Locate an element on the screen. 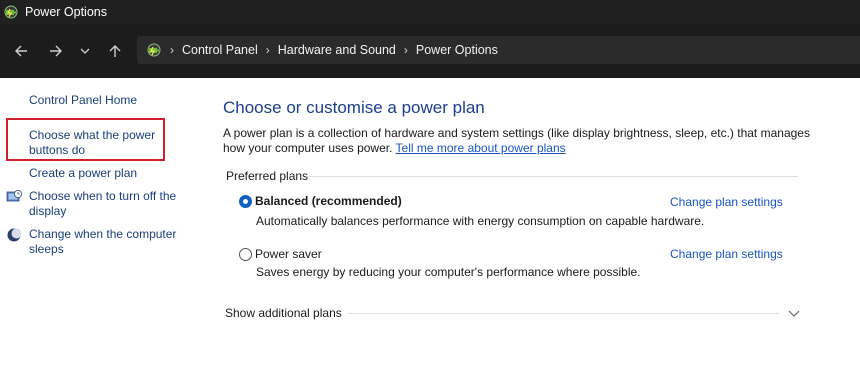  arrow-left-icon is located at coordinates (21, 51).